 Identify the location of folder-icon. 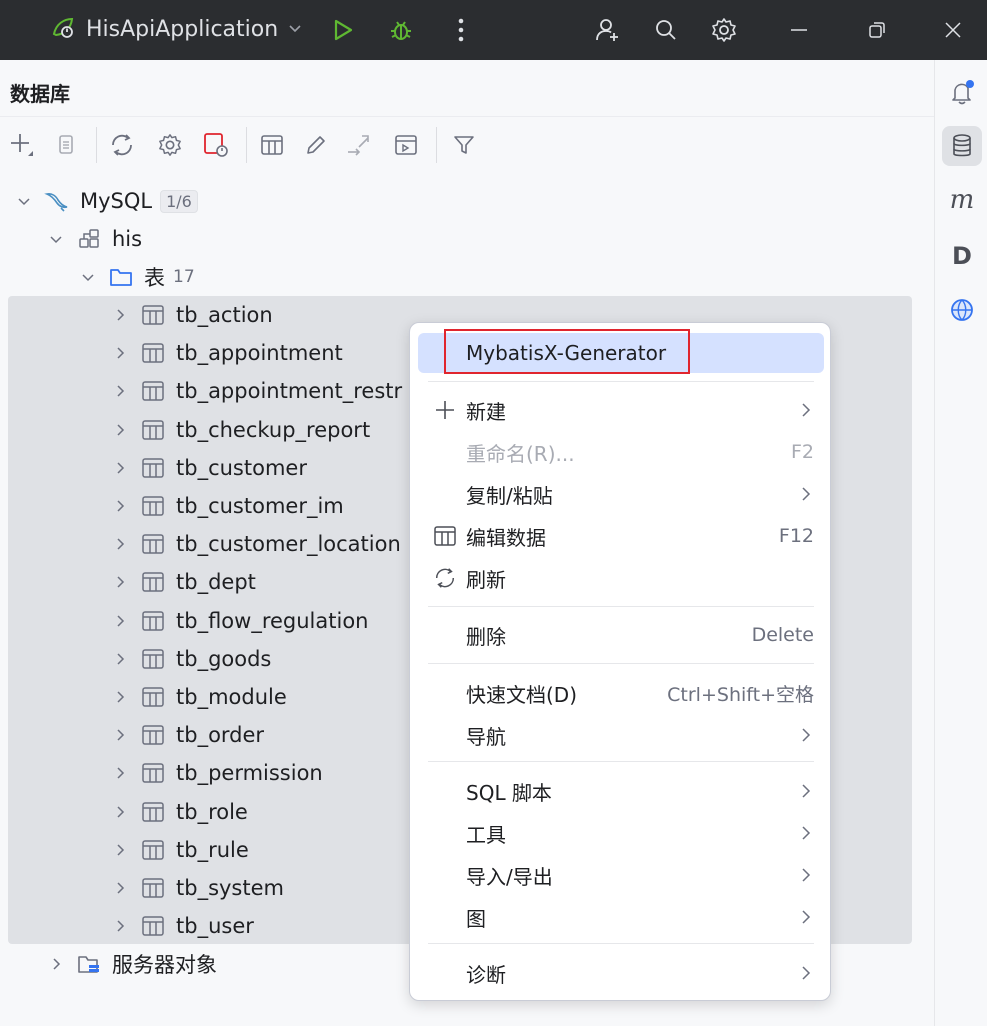
(121, 277).